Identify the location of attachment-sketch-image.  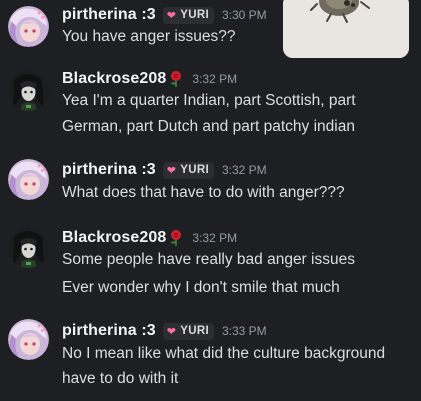
(346, 29).